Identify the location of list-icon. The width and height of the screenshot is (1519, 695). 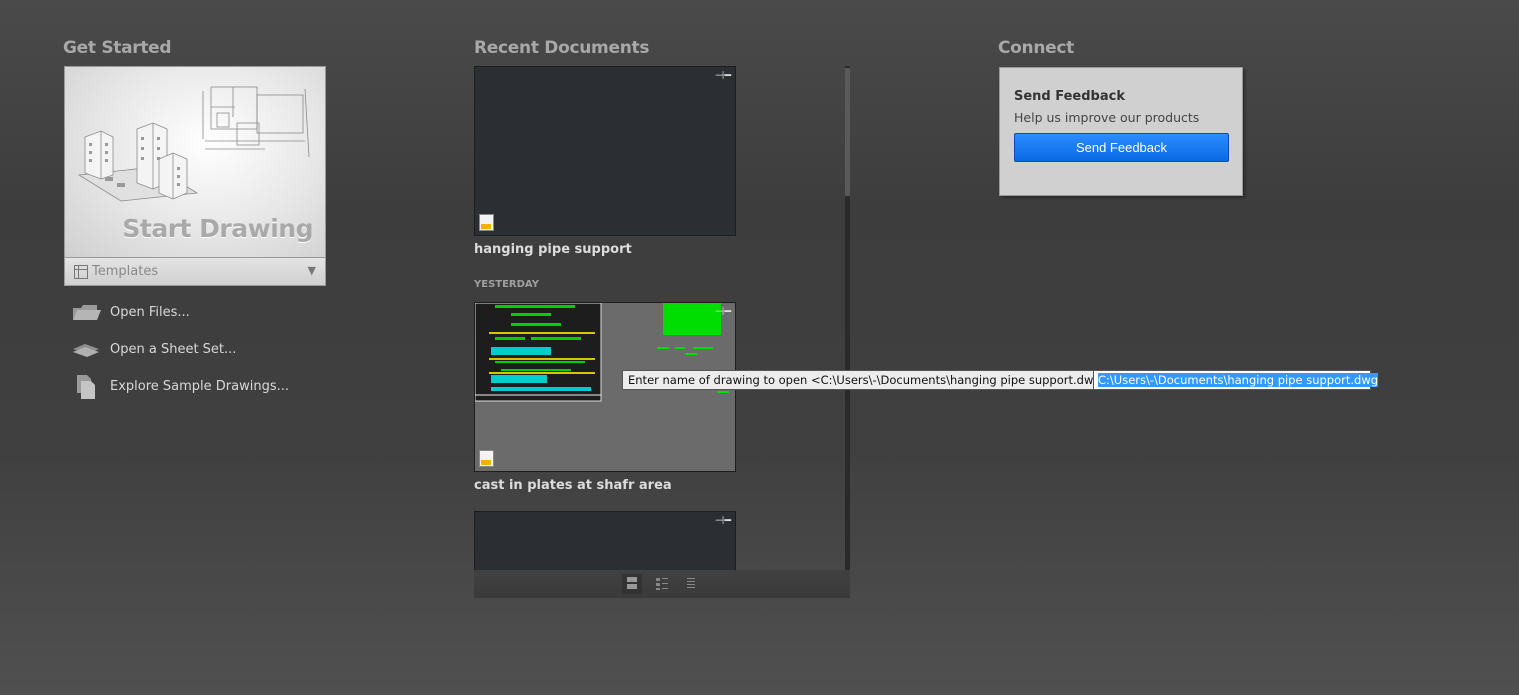
(691, 583).